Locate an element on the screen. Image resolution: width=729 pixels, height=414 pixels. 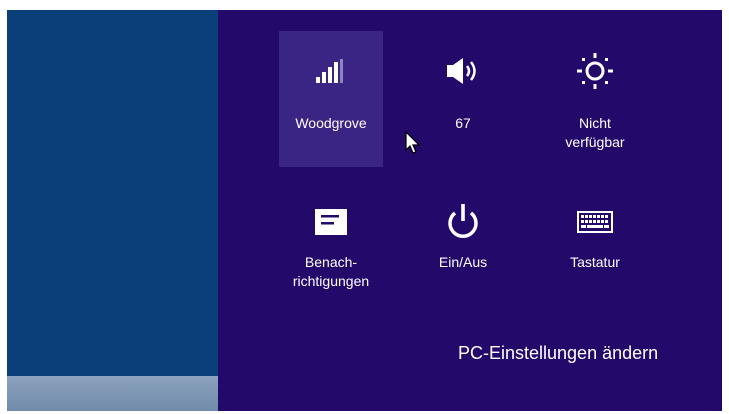
notifications-label-line2: richtigungen is located at coordinates (331, 281).